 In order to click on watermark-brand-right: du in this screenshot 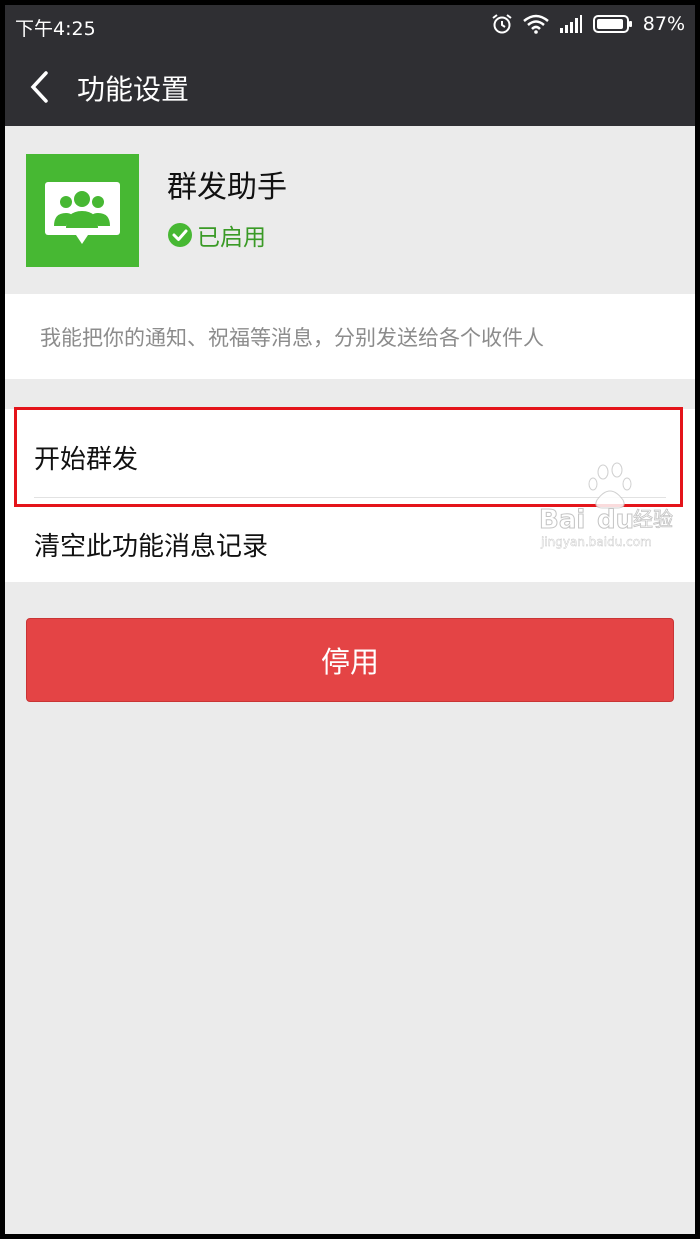, I will do `click(615, 520)`.